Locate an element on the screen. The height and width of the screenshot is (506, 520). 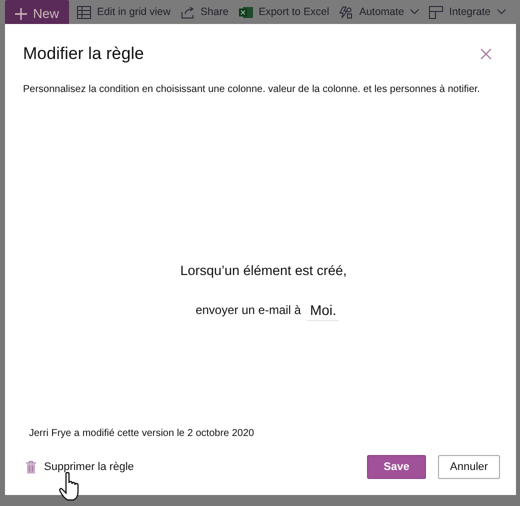
save-button: Save is located at coordinates (396, 467).